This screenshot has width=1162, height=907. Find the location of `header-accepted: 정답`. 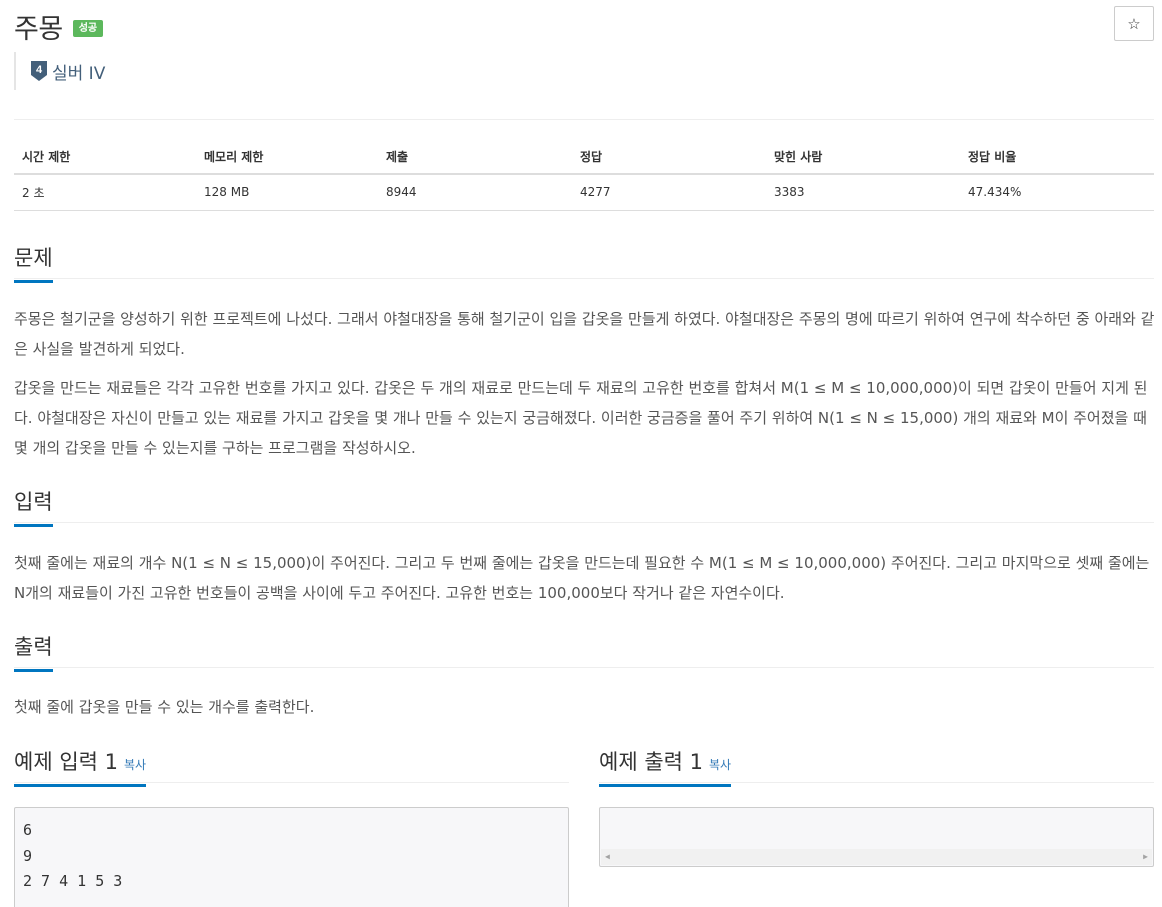

header-accepted: 정답 is located at coordinates (669, 157).